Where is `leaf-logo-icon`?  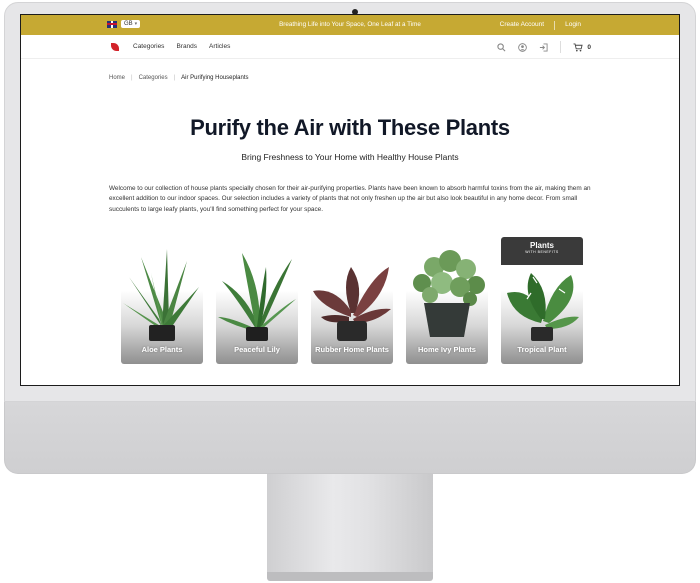
leaf-logo-icon is located at coordinates (115, 47).